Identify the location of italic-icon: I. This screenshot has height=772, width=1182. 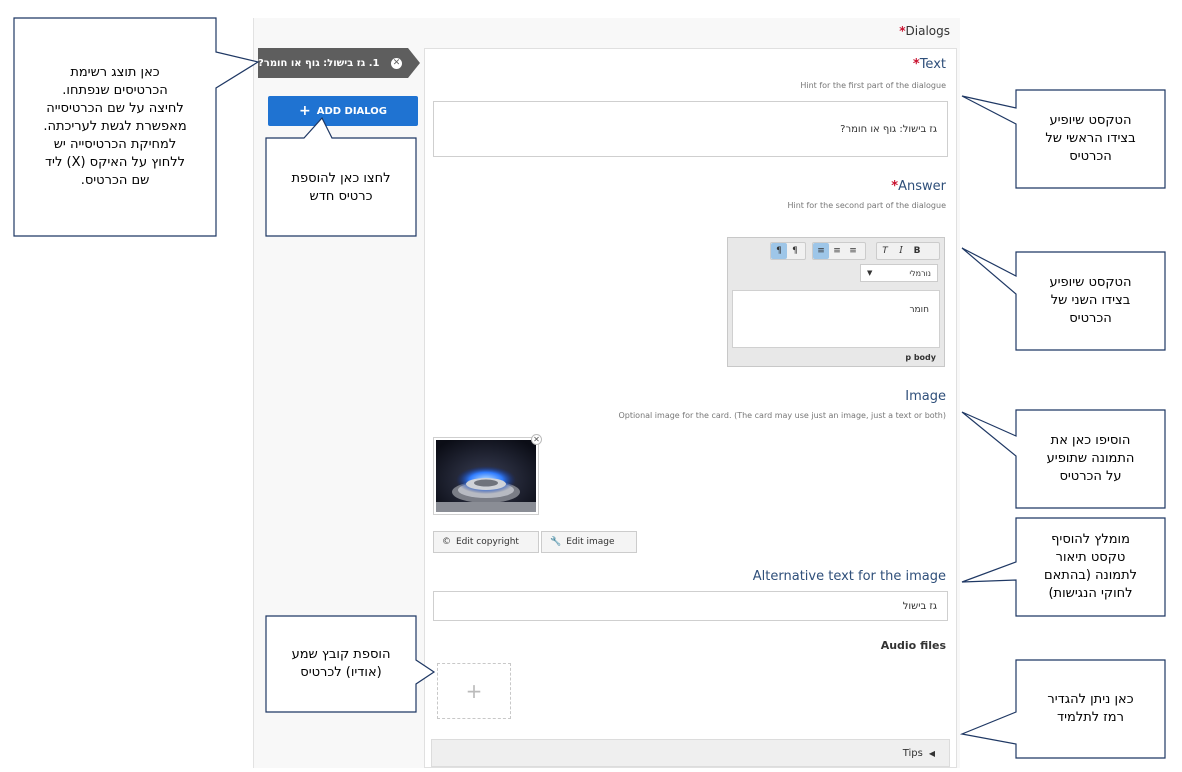
(901, 251).